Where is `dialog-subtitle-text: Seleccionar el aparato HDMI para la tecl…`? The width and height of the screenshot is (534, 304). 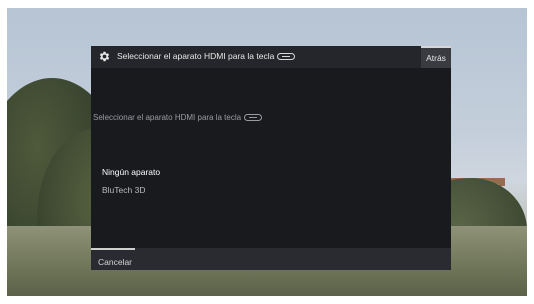
dialog-subtitle-text: Seleccionar el aparato HDMI para la tecl… is located at coordinates (167, 117).